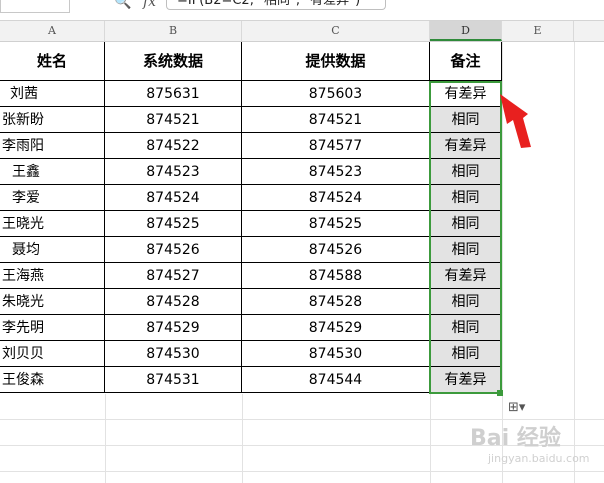  Describe the element at coordinates (539, 458) in the screenshot. I see `watermark-url: jingyan.baidu.com` at that location.